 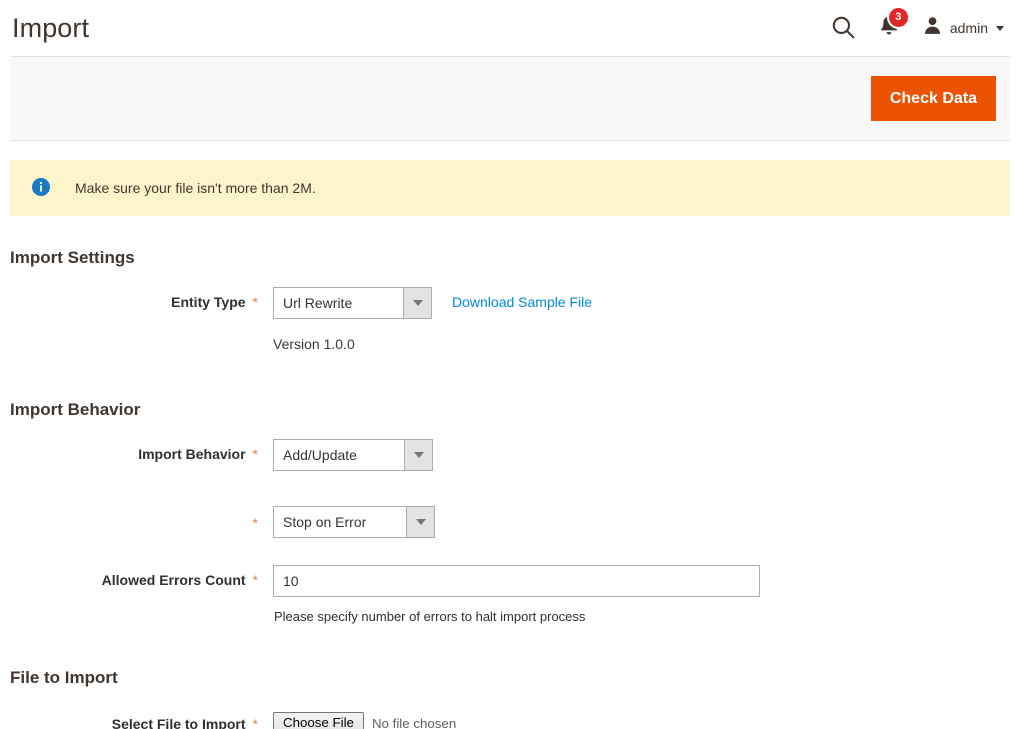 What do you see at coordinates (192, 454) in the screenshot?
I see `import-behavior-label-text: Import Behavior` at bounding box center [192, 454].